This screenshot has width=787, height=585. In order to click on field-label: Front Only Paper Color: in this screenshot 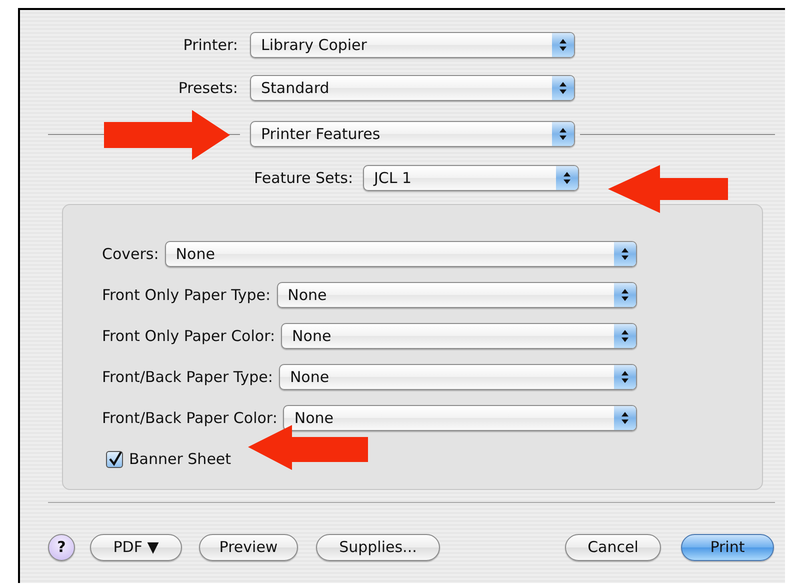, I will do `click(189, 336)`.